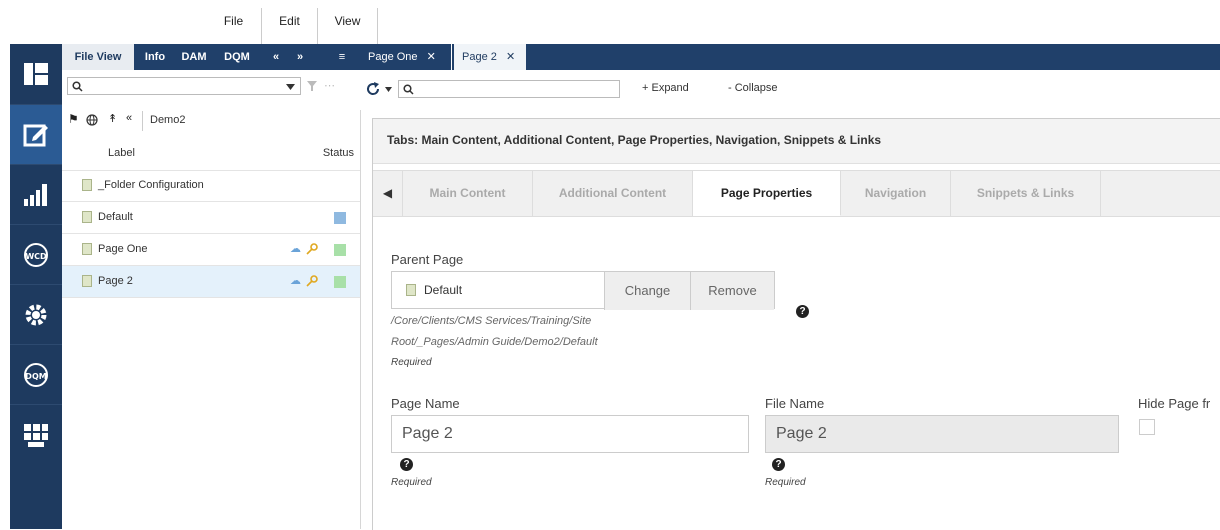 The image size is (1220, 530). What do you see at coordinates (443, 290) in the screenshot?
I see `parent-page-value: Default` at bounding box center [443, 290].